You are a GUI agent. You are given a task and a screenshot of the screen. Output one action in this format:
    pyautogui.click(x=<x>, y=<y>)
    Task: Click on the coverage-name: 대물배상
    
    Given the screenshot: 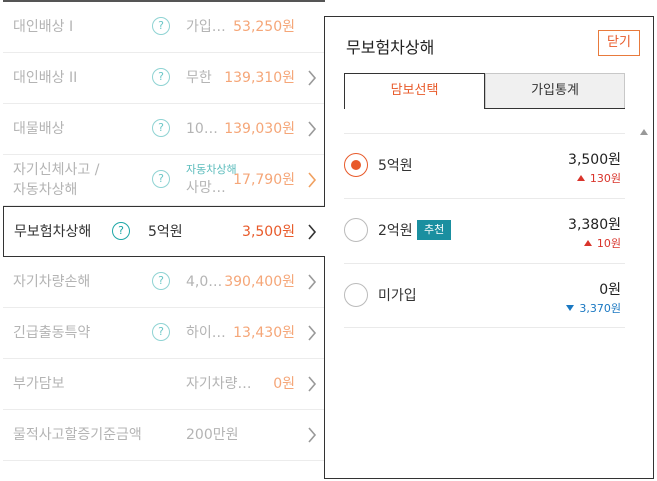 What is the action you would take?
    pyautogui.click(x=39, y=129)
    